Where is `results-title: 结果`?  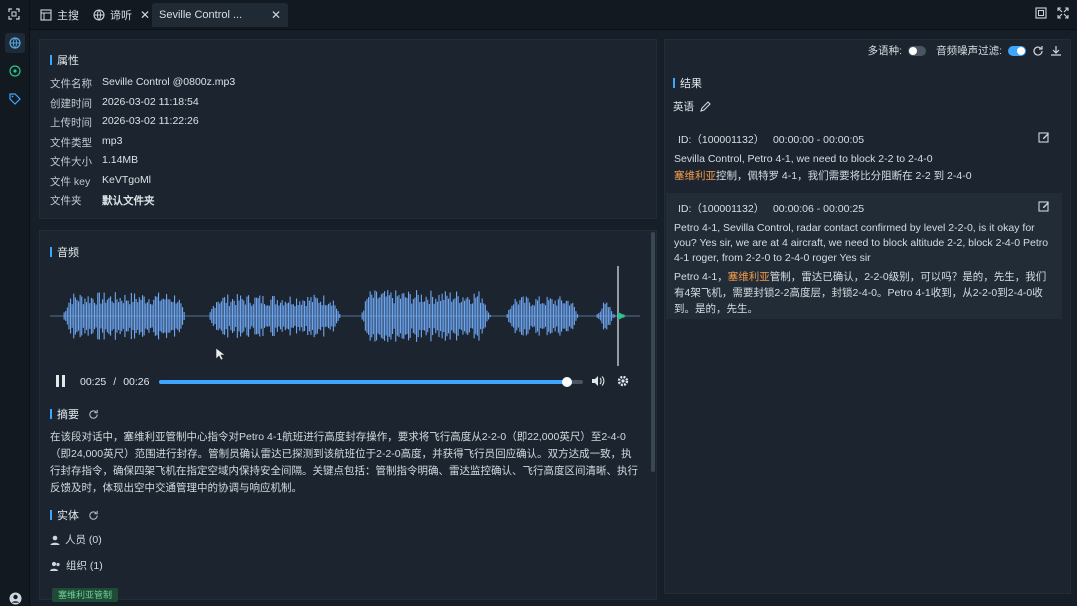 results-title: 结果 is located at coordinates (687, 83).